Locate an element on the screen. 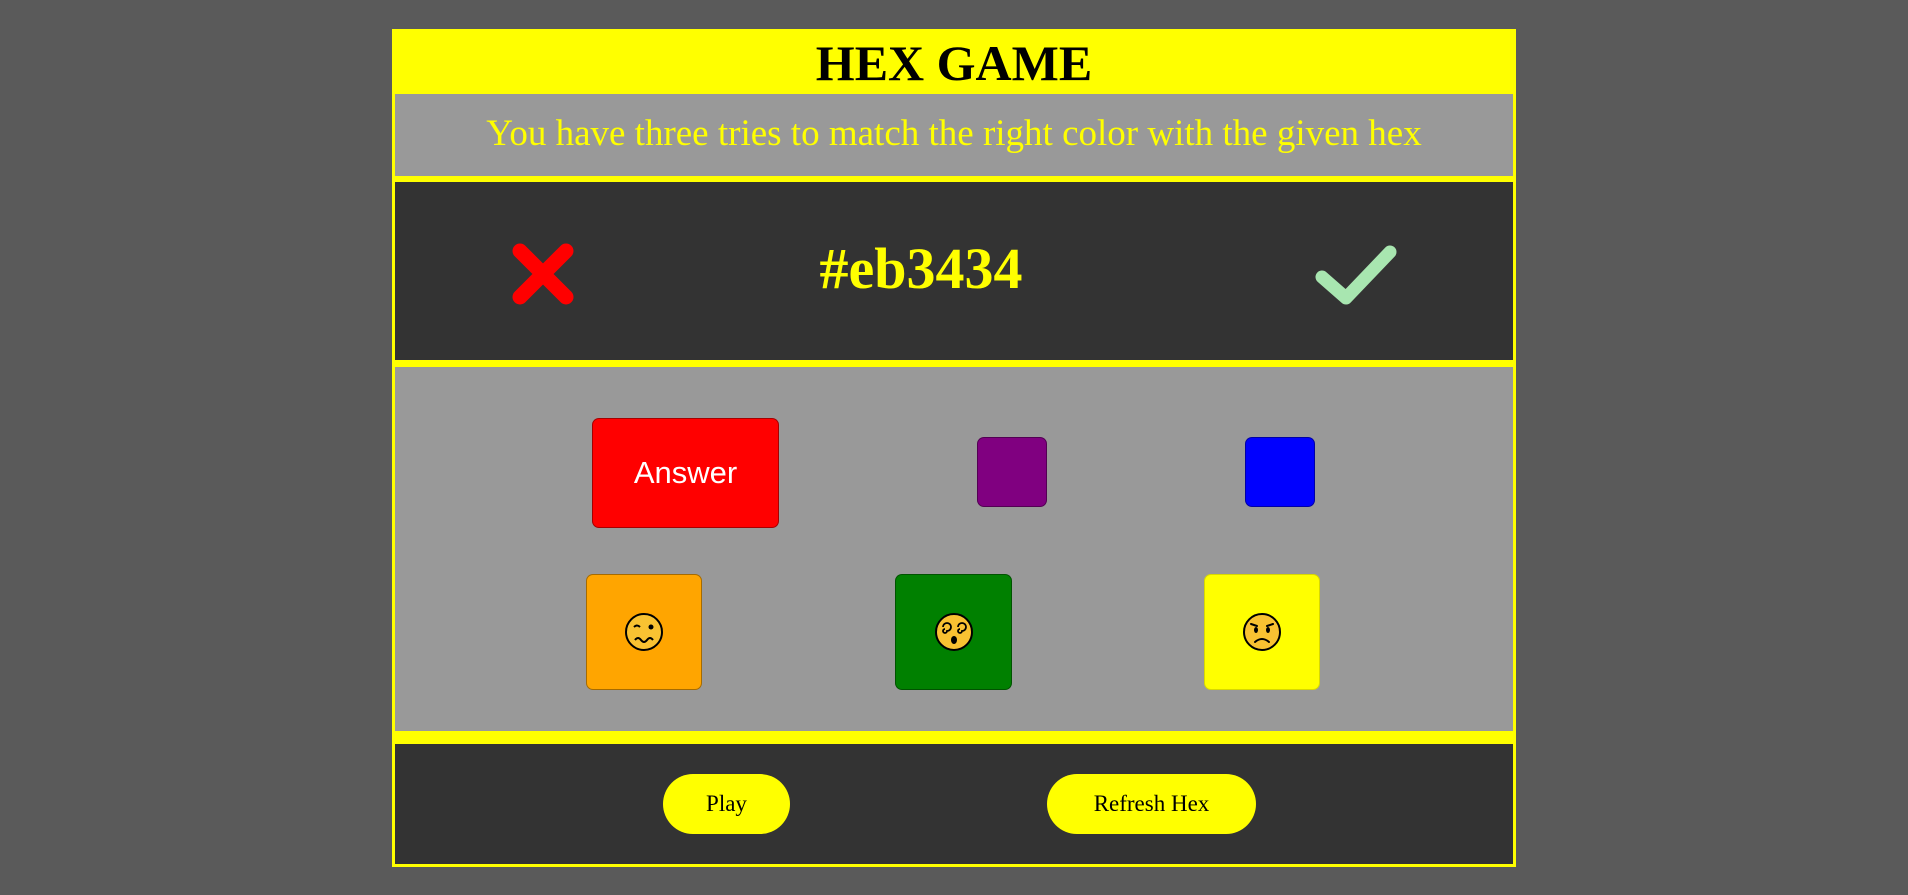 This screenshot has width=1908, height=895. hex-panel: #eb3434 is located at coordinates (954, 271).